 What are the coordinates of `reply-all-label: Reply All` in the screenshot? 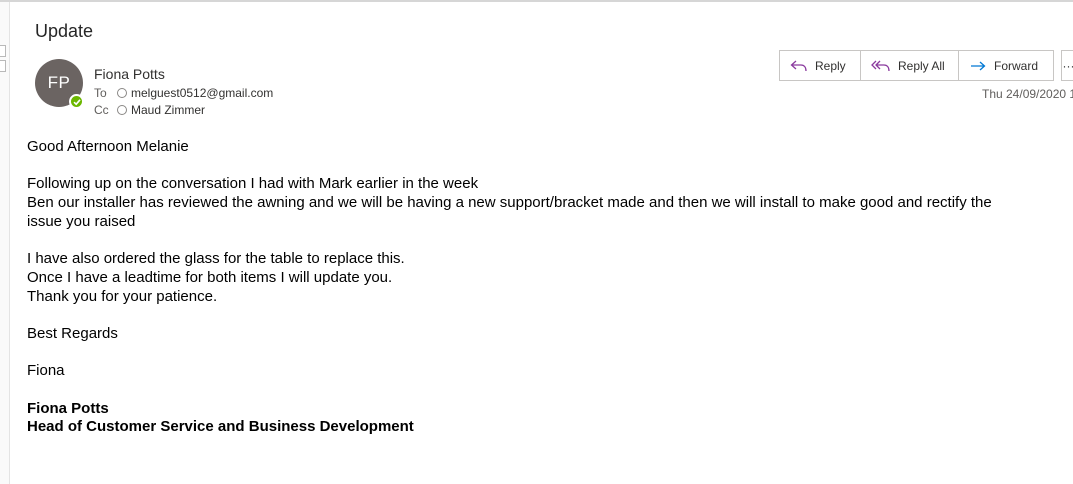 It's located at (921, 65).